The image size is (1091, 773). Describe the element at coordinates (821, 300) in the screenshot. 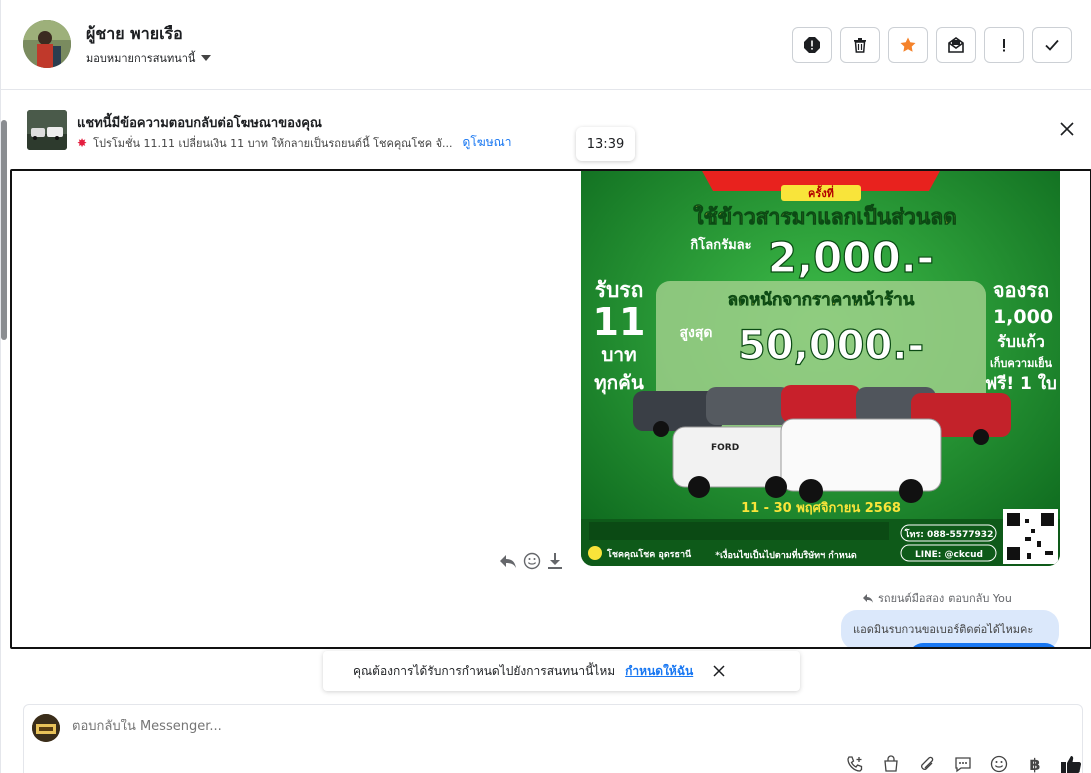

I see `promo-center-1: ลดหนักจากราคาหน้าร้าน` at that location.